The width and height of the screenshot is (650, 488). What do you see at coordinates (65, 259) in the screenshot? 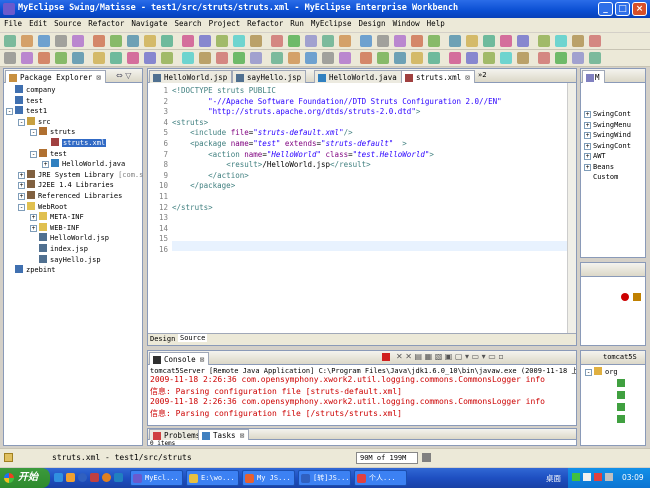
I see `tree-item: sayHello.jsp` at bounding box center [65, 259].